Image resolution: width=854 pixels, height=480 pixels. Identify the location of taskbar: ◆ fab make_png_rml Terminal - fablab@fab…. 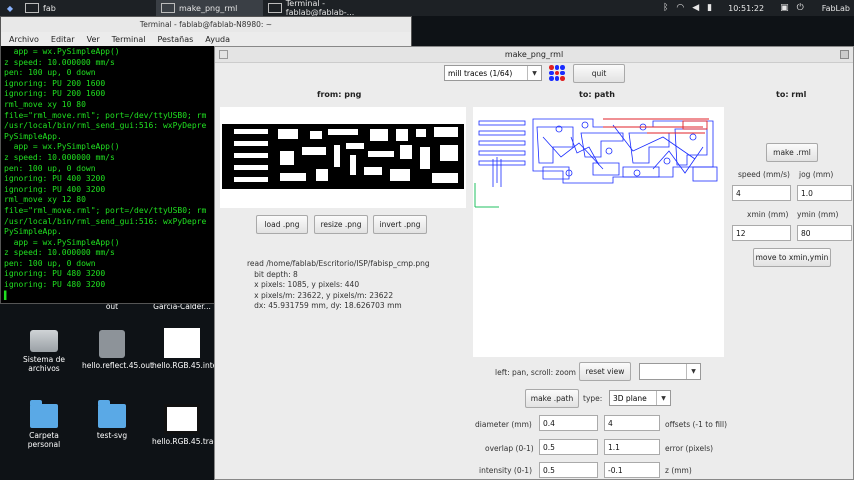
(427, 8).